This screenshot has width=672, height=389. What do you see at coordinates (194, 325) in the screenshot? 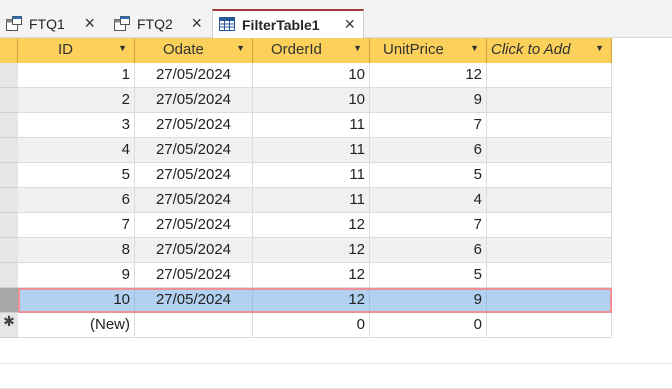
I see `cell-odate` at bounding box center [194, 325].